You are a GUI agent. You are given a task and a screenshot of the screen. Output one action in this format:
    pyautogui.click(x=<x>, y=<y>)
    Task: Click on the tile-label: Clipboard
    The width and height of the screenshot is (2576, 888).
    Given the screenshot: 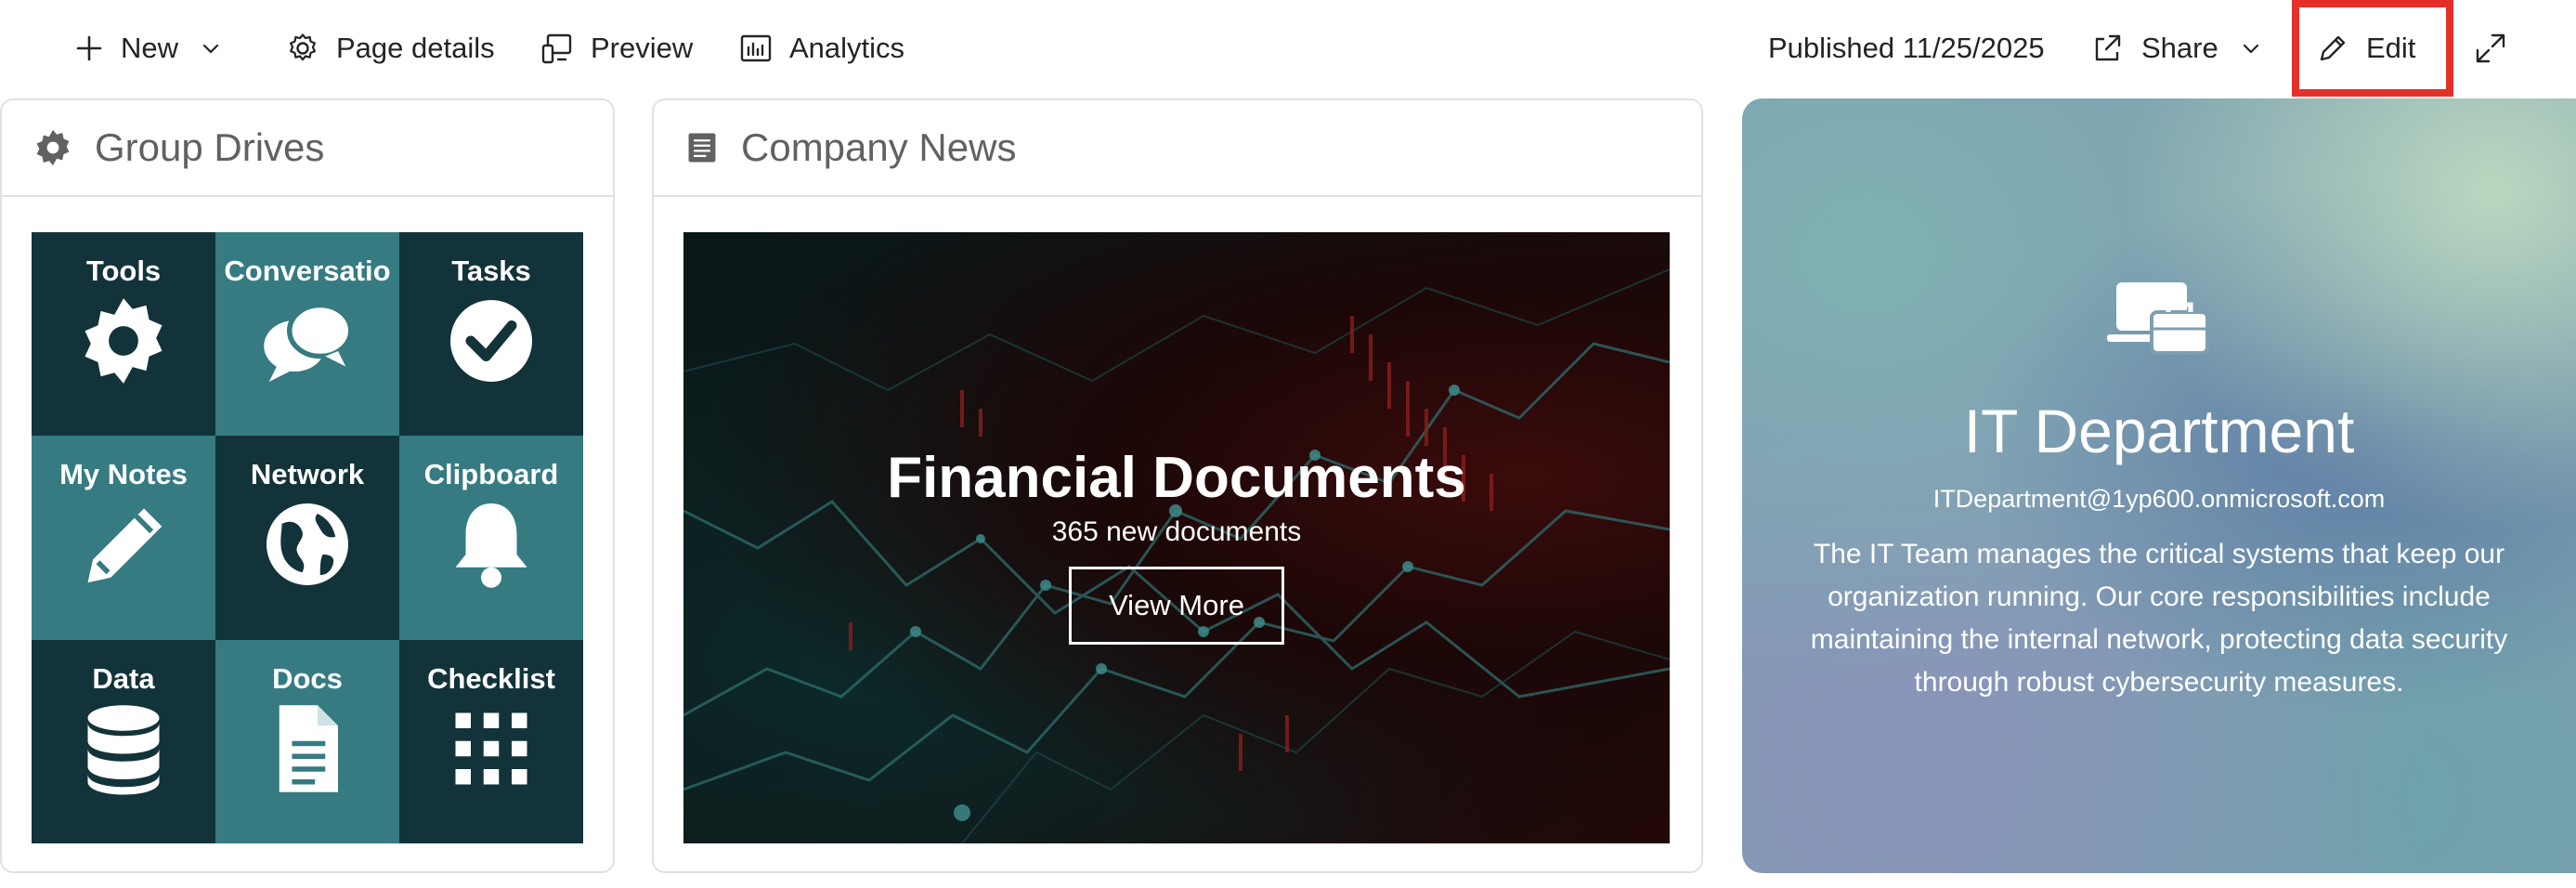 What is the action you would take?
    pyautogui.click(x=491, y=475)
    